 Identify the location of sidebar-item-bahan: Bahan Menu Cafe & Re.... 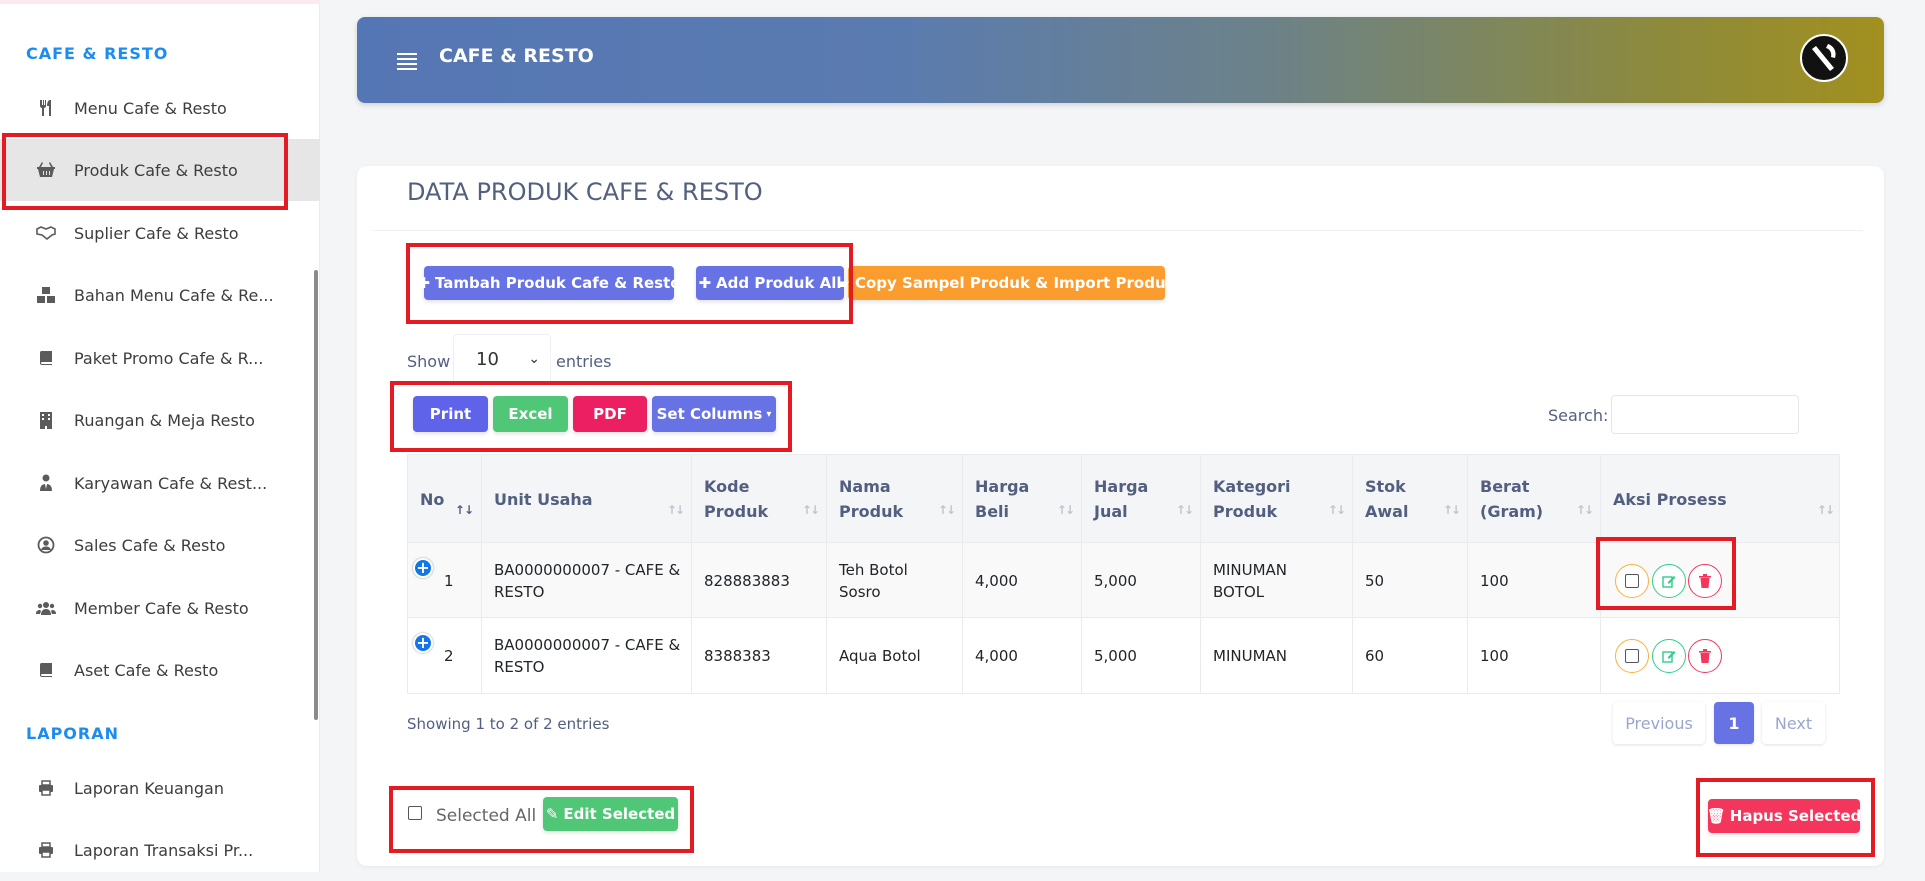
(160, 295).